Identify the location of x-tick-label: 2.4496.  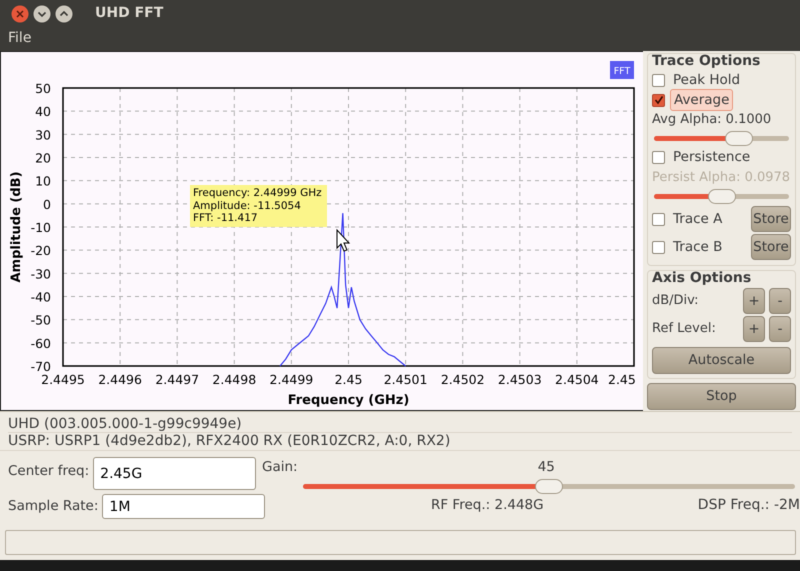
(120, 379).